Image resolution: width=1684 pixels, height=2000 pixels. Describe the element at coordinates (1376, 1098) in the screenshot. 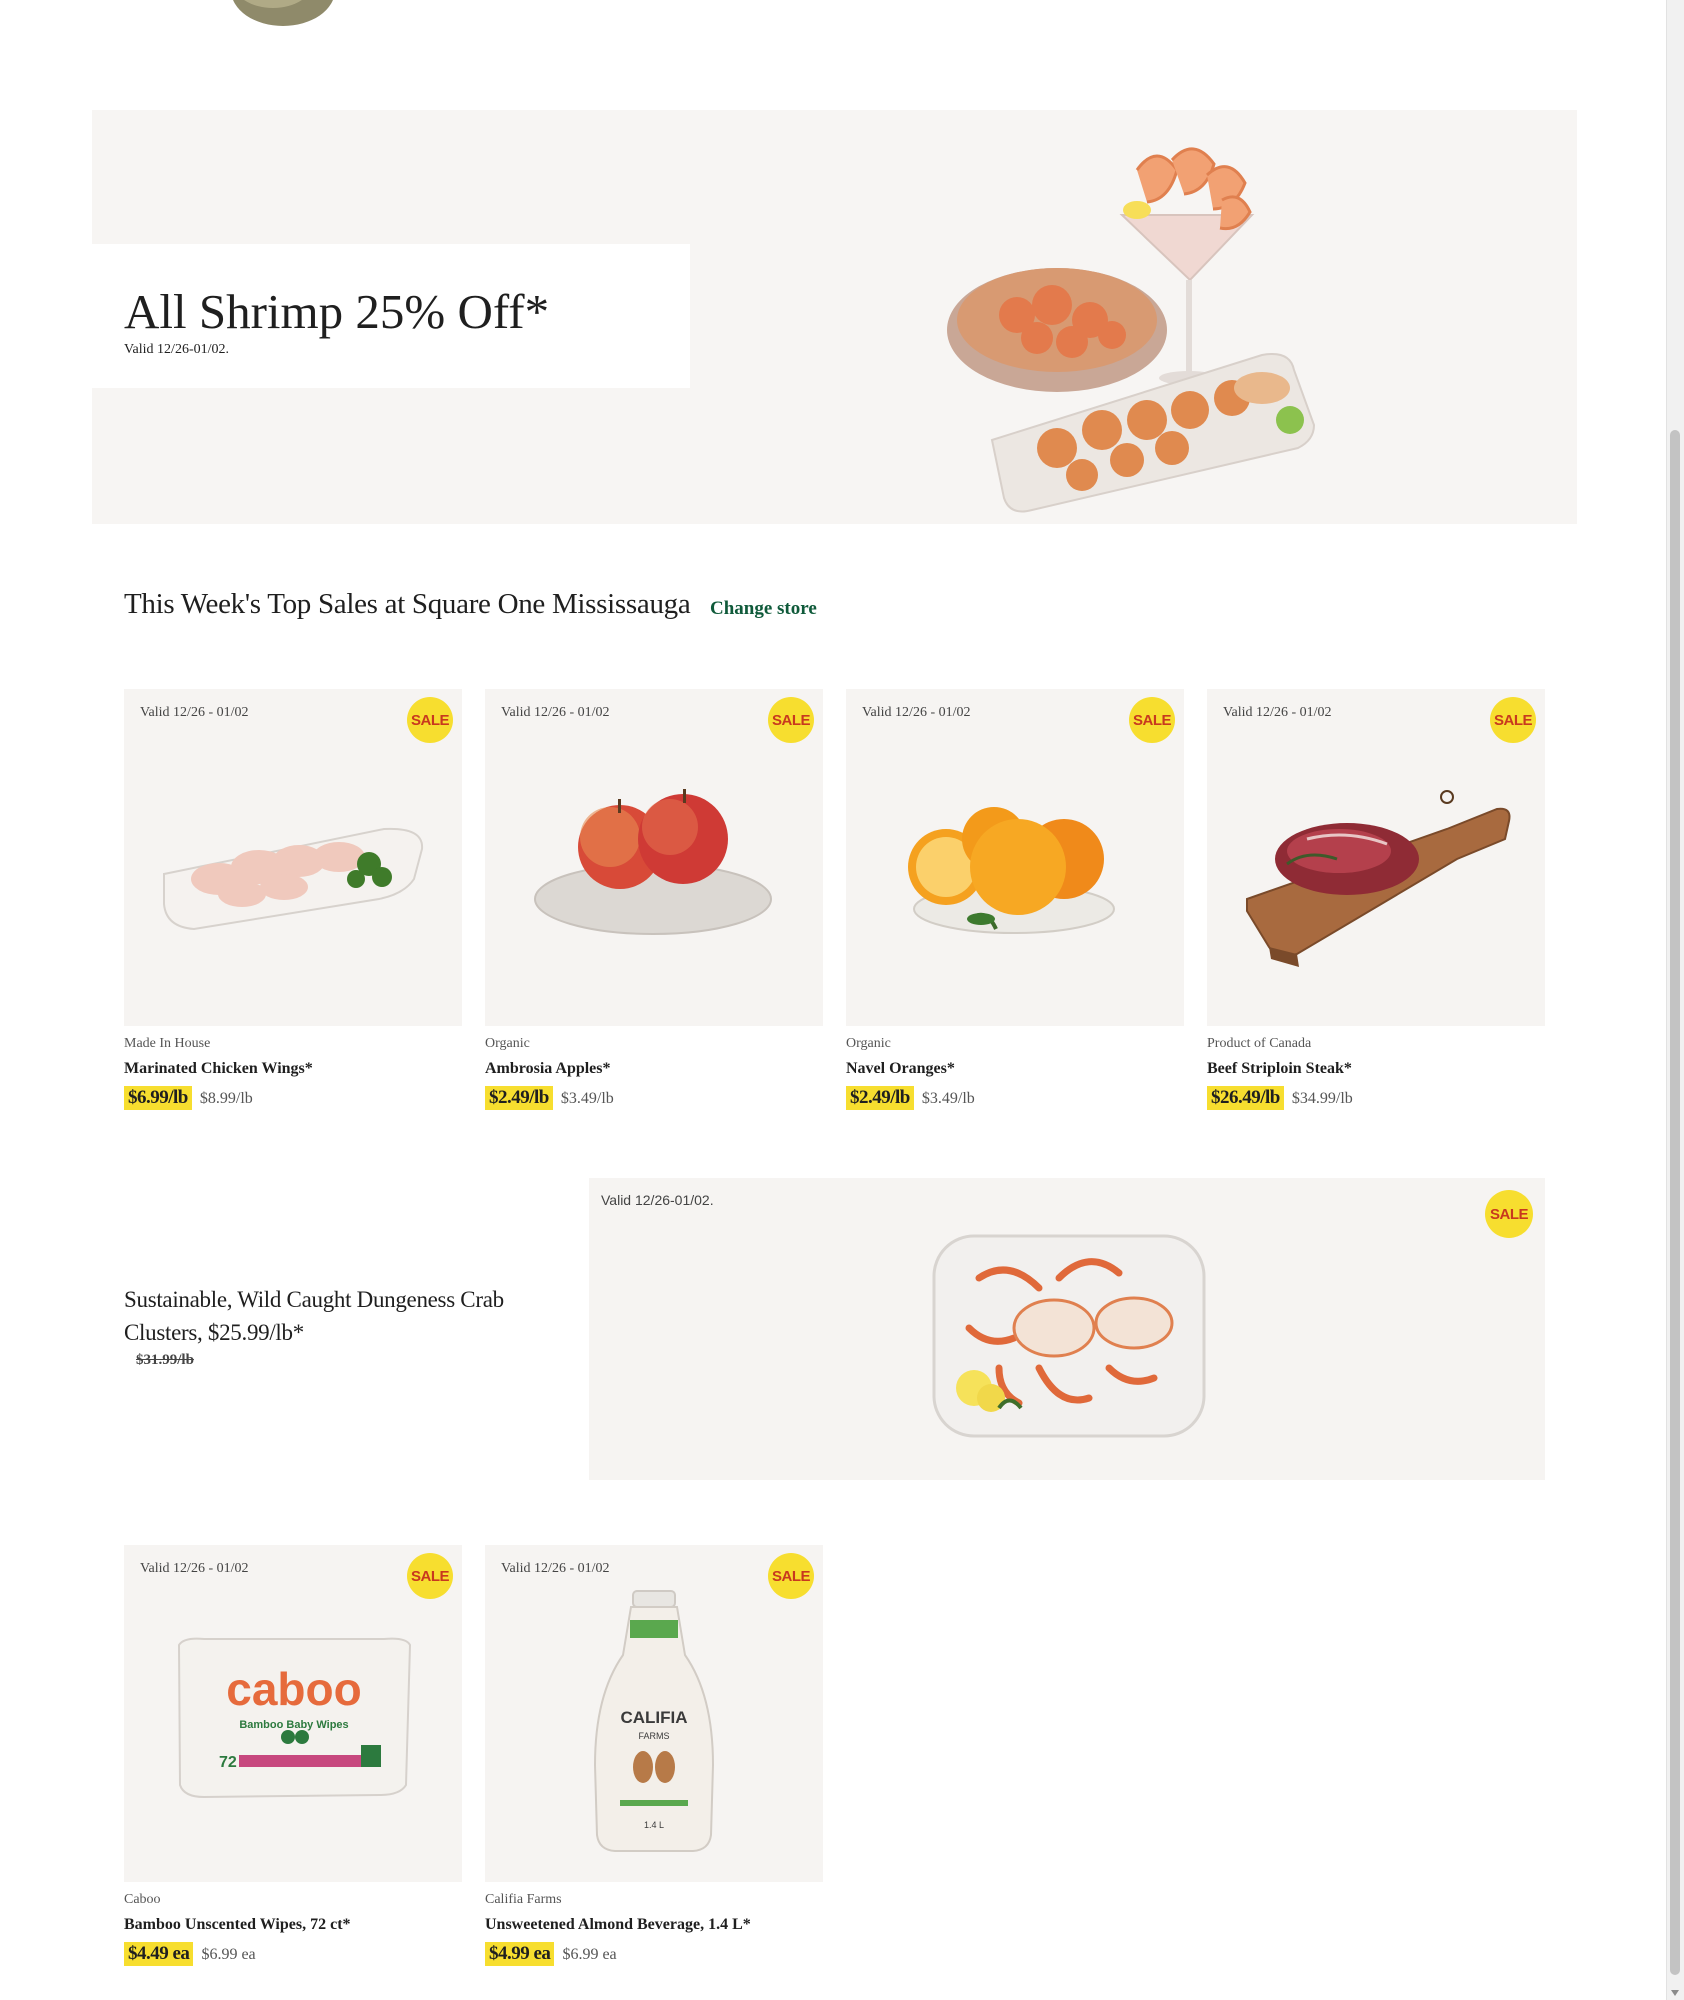

I see `price-row: $26.49/lb $34.99/lb` at that location.